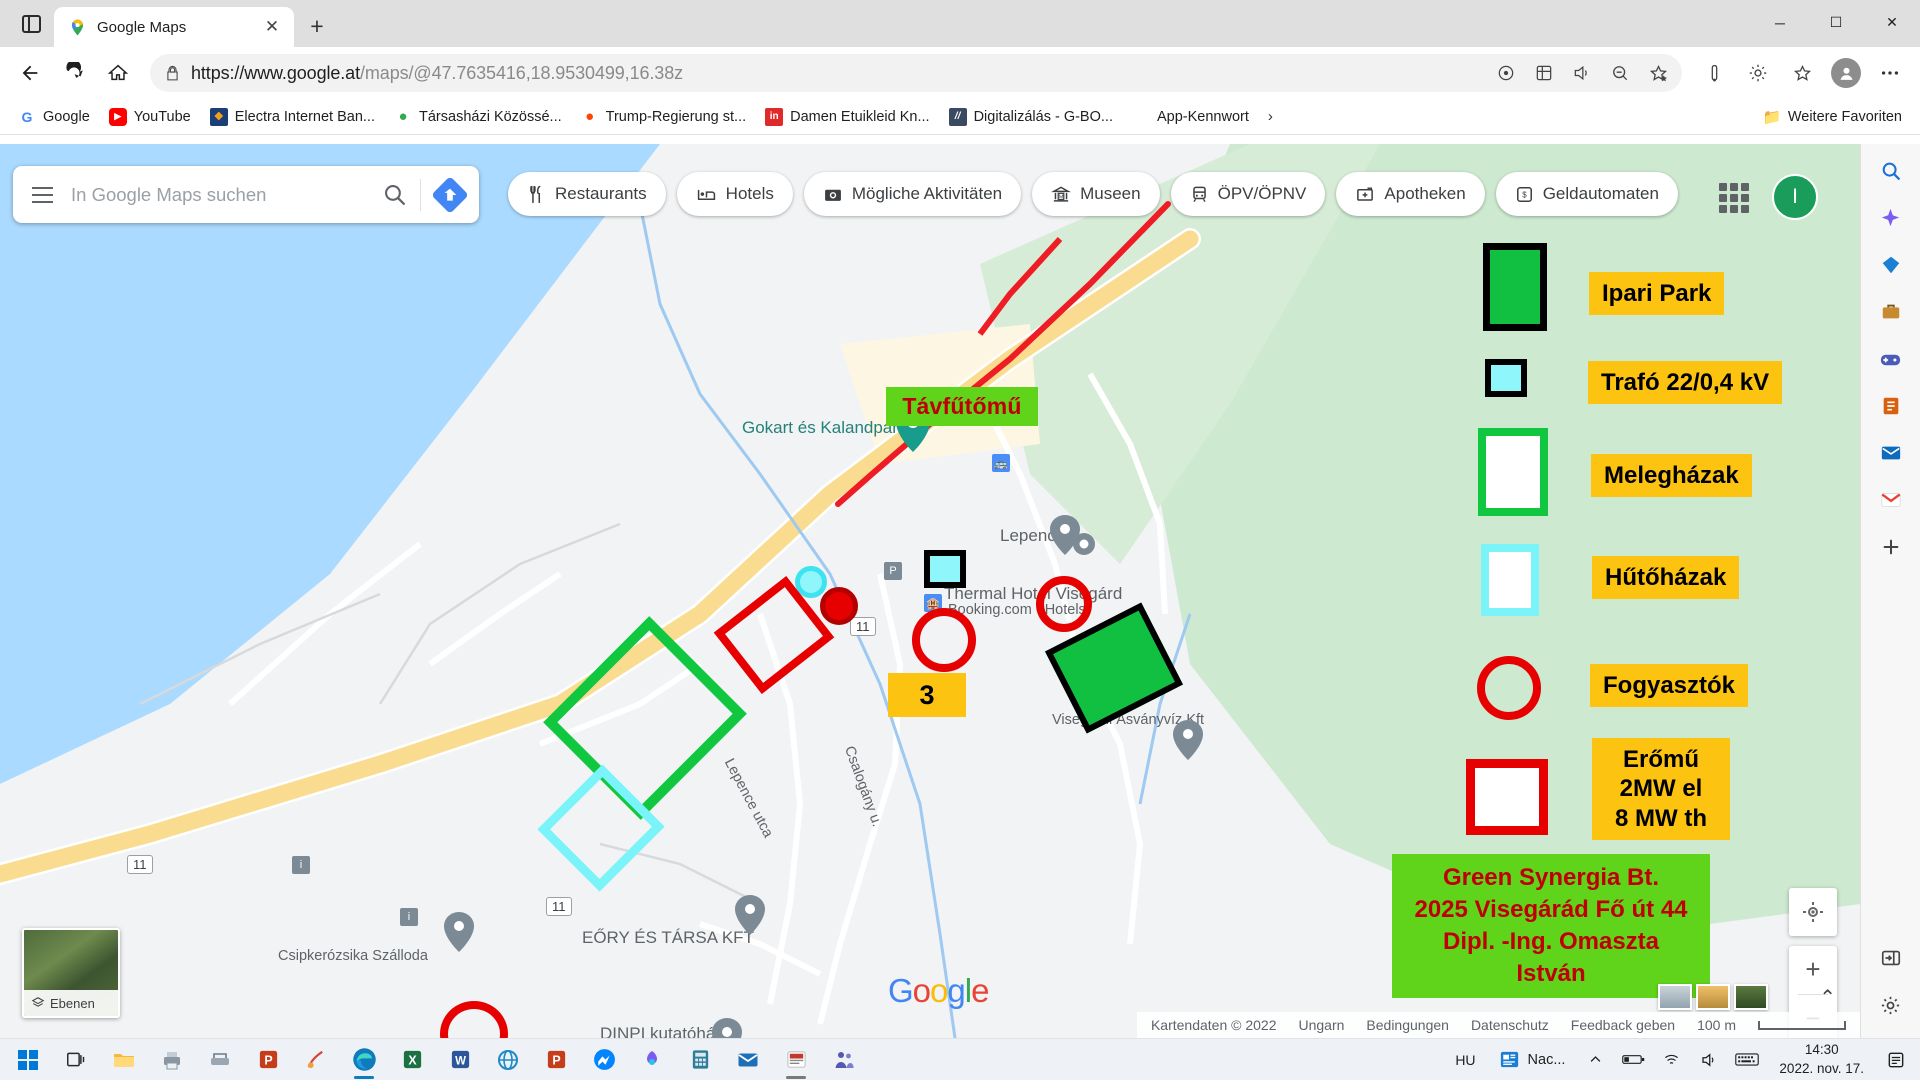  I want to click on collections-icon, so click(1544, 73).